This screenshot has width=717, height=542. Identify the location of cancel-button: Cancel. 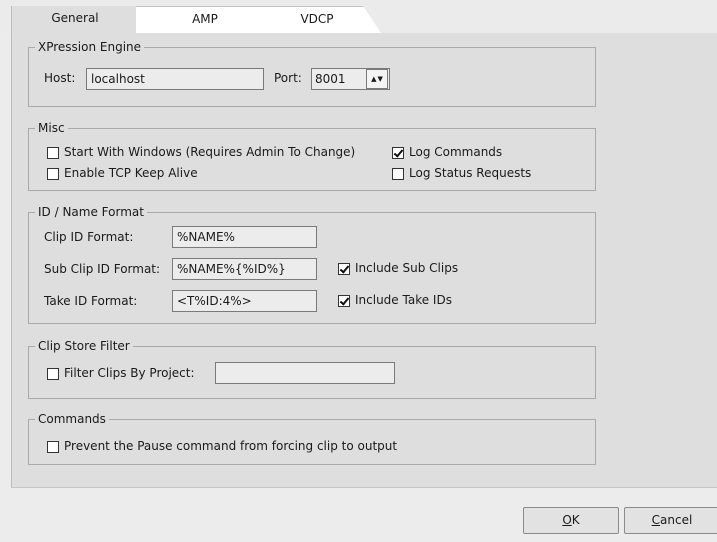
(670, 520).